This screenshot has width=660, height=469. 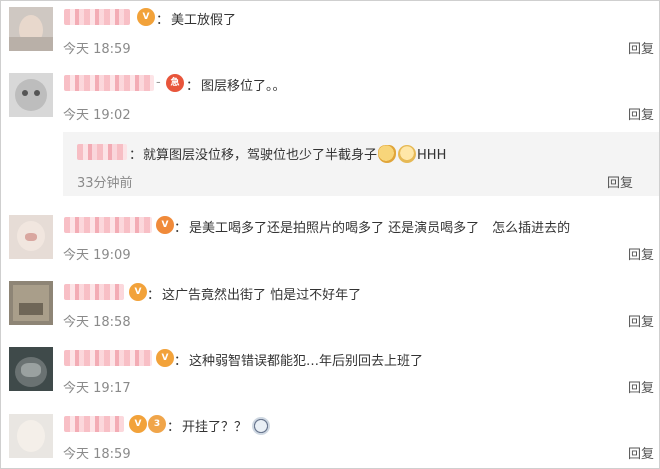 What do you see at coordinates (97, 388) in the screenshot?
I see `comment-time: 今天 19:17` at bounding box center [97, 388].